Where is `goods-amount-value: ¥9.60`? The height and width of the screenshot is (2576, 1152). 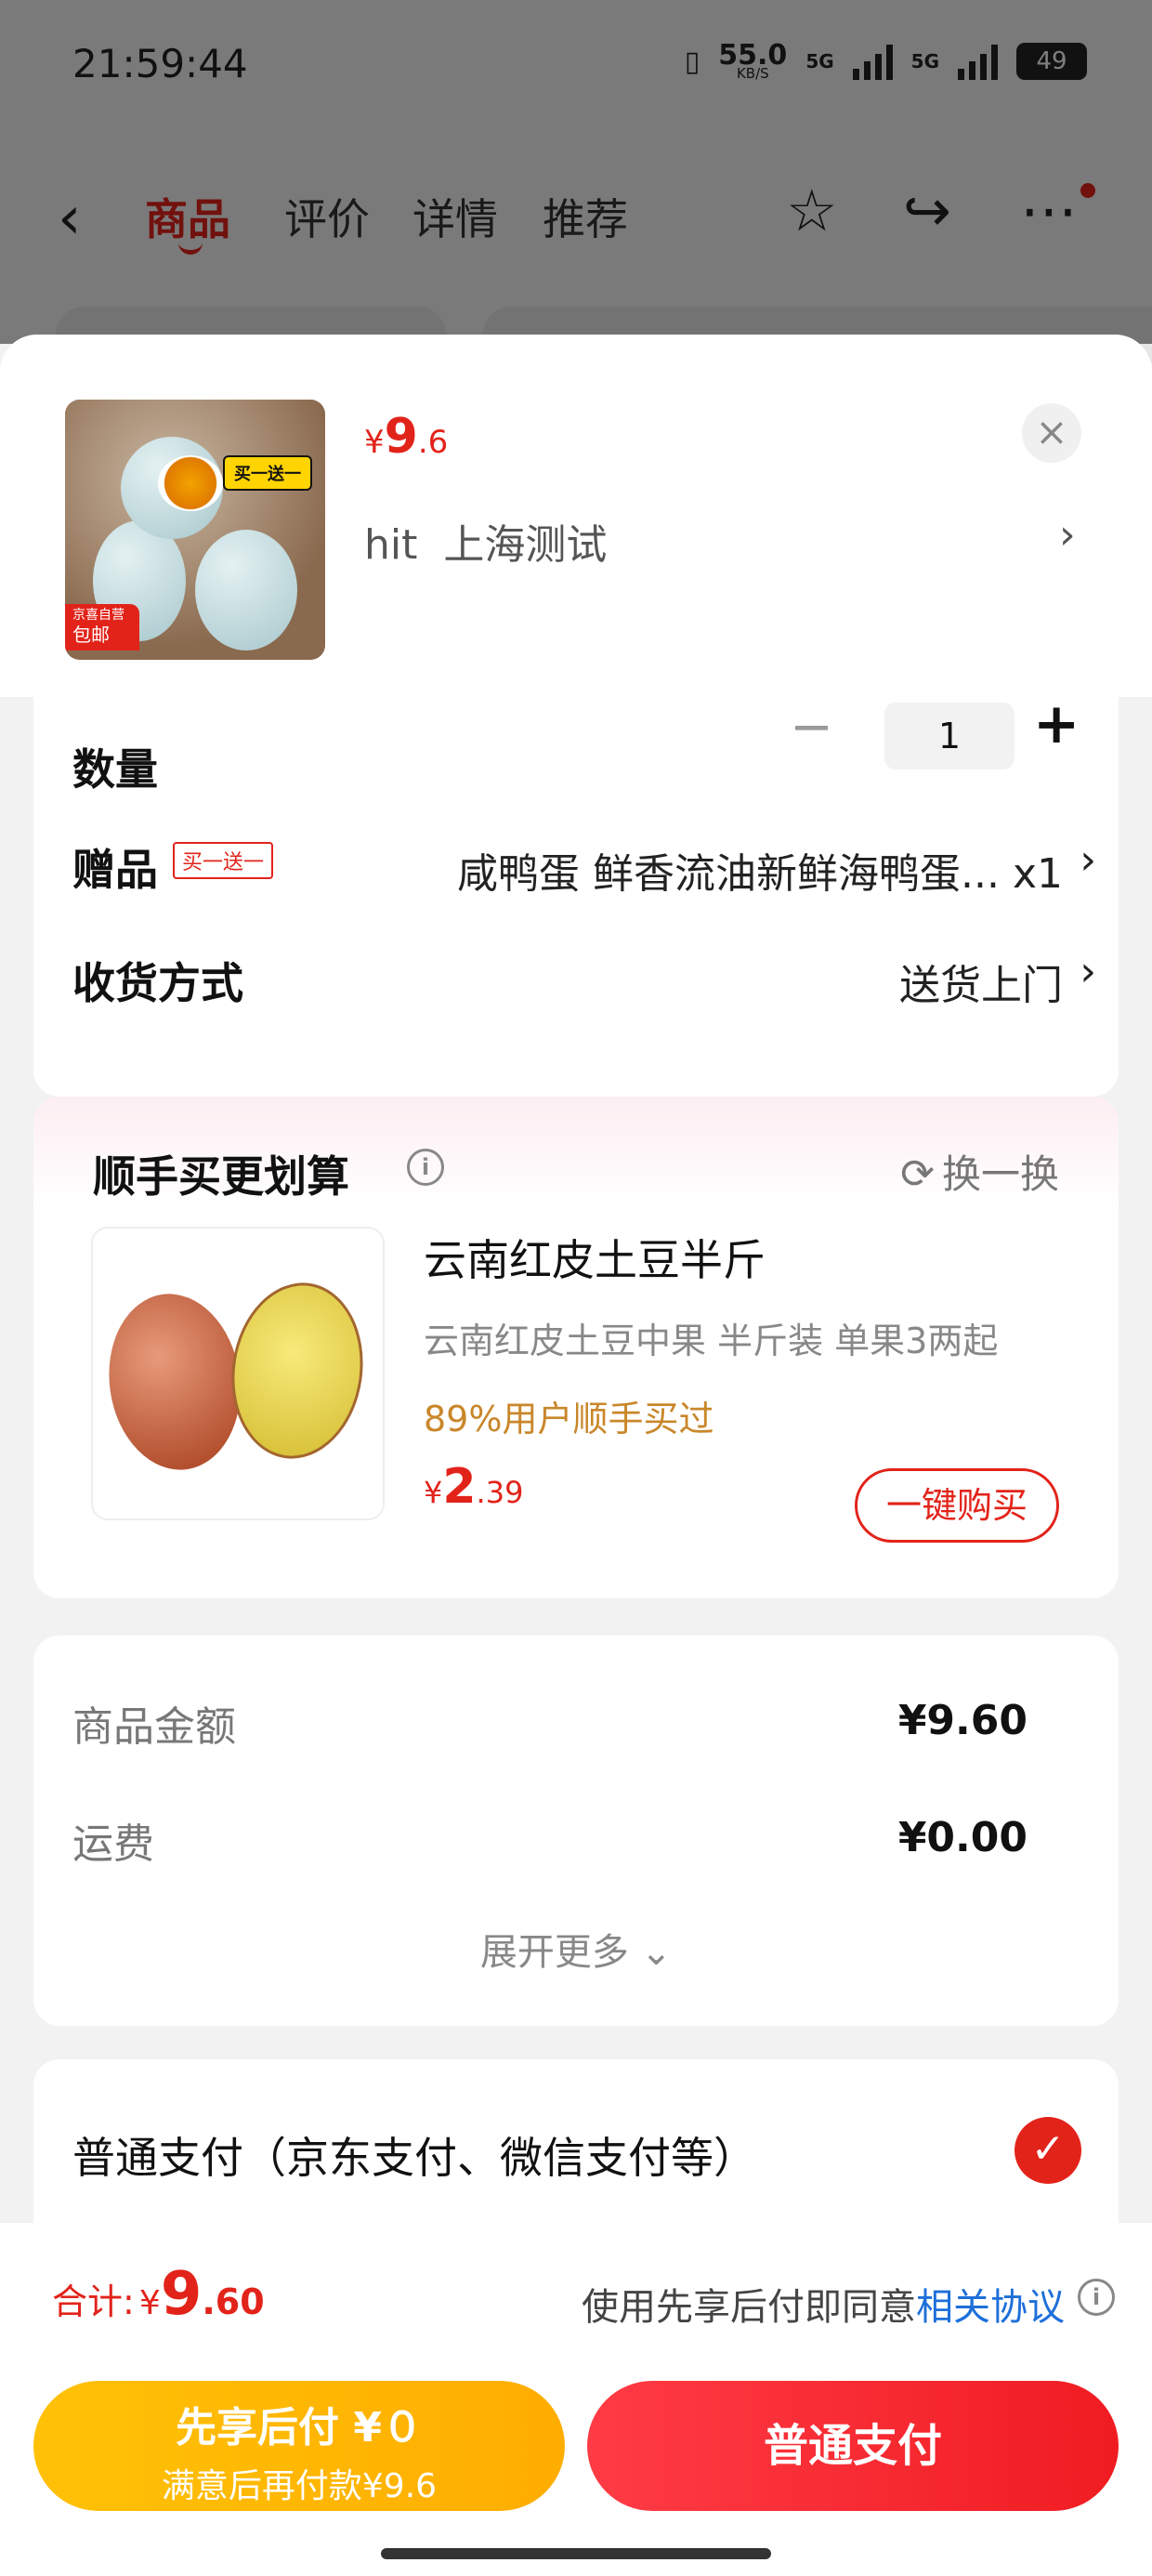 goods-amount-value: ¥9.60 is located at coordinates (962, 1720).